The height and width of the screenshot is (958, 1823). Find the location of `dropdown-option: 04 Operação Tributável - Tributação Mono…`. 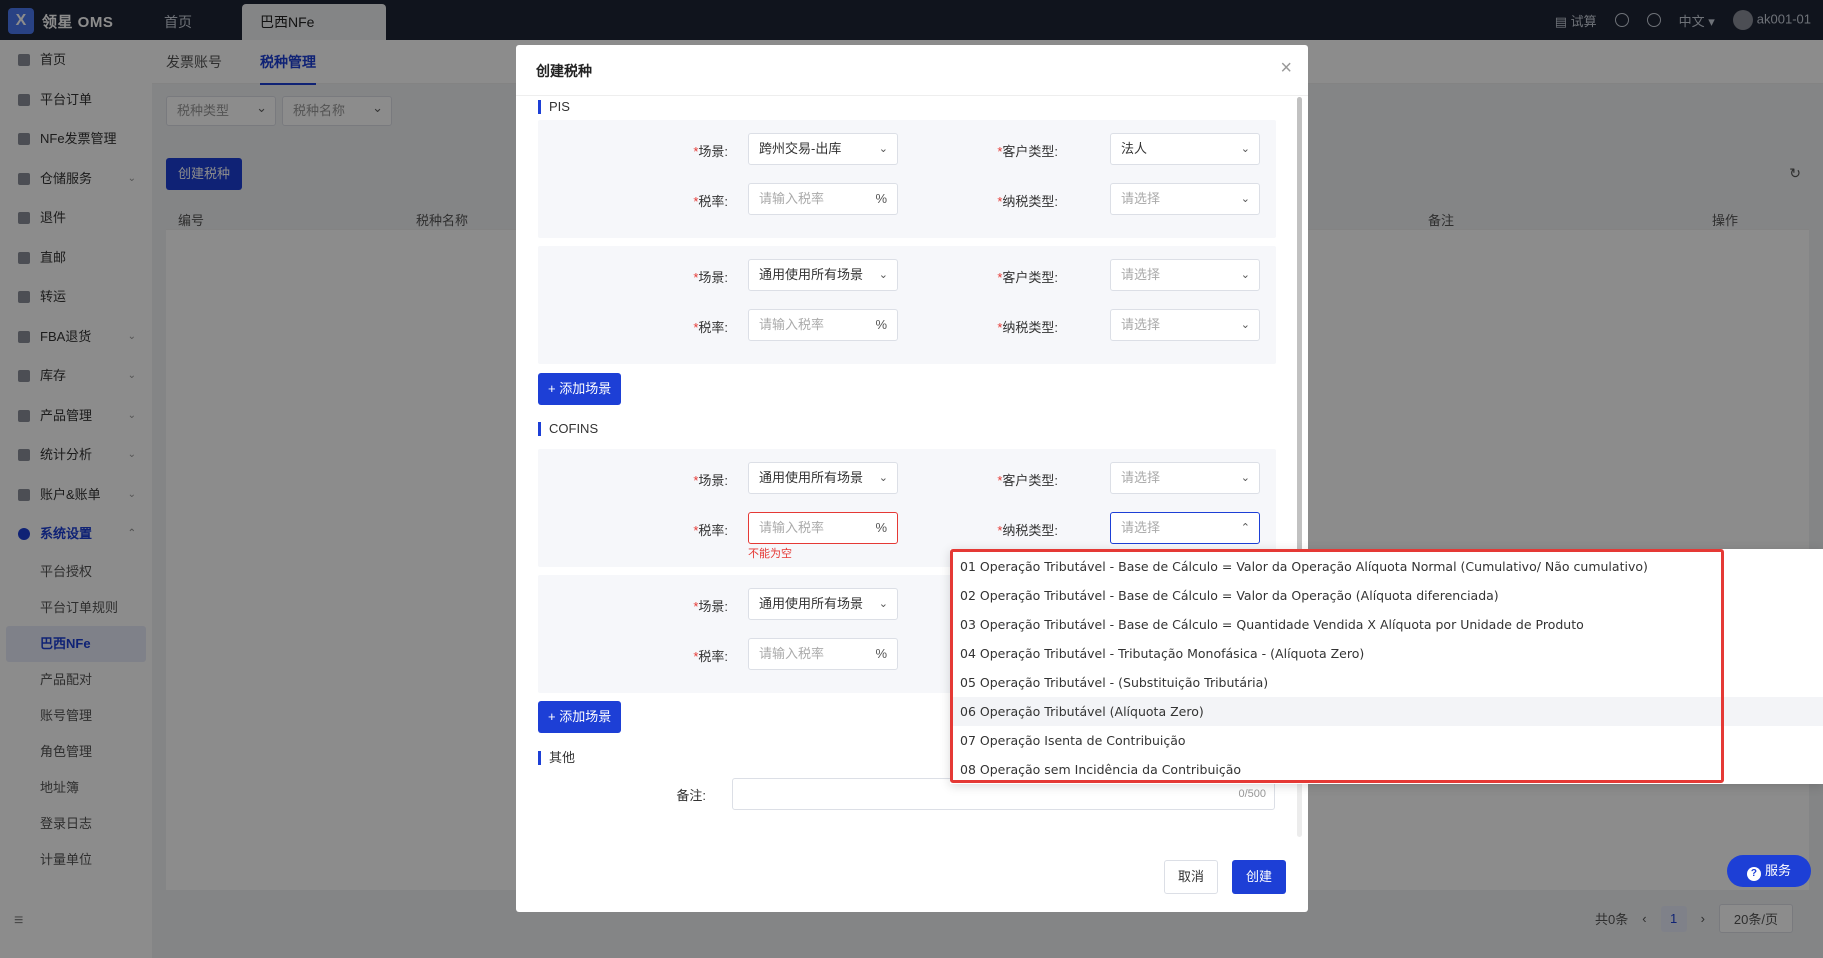

dropdown-option: 04 Operação Tributável - Tributação Mono… is located at coordinates (1386, 653).